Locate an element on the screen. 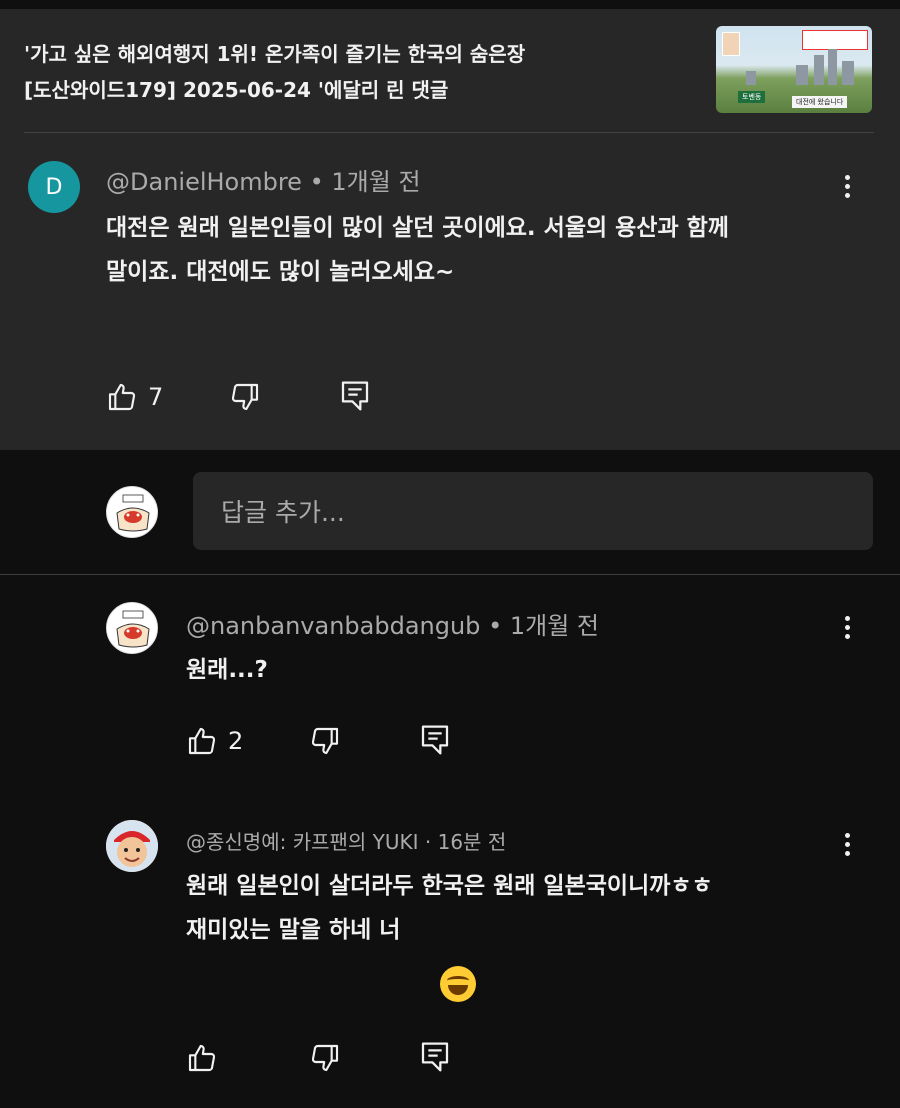 Image resolution: width=900 pixels, height=1108 pixels. thumbnail-caption: 대전에 왔습니다 is located at coordinates (820, 102).